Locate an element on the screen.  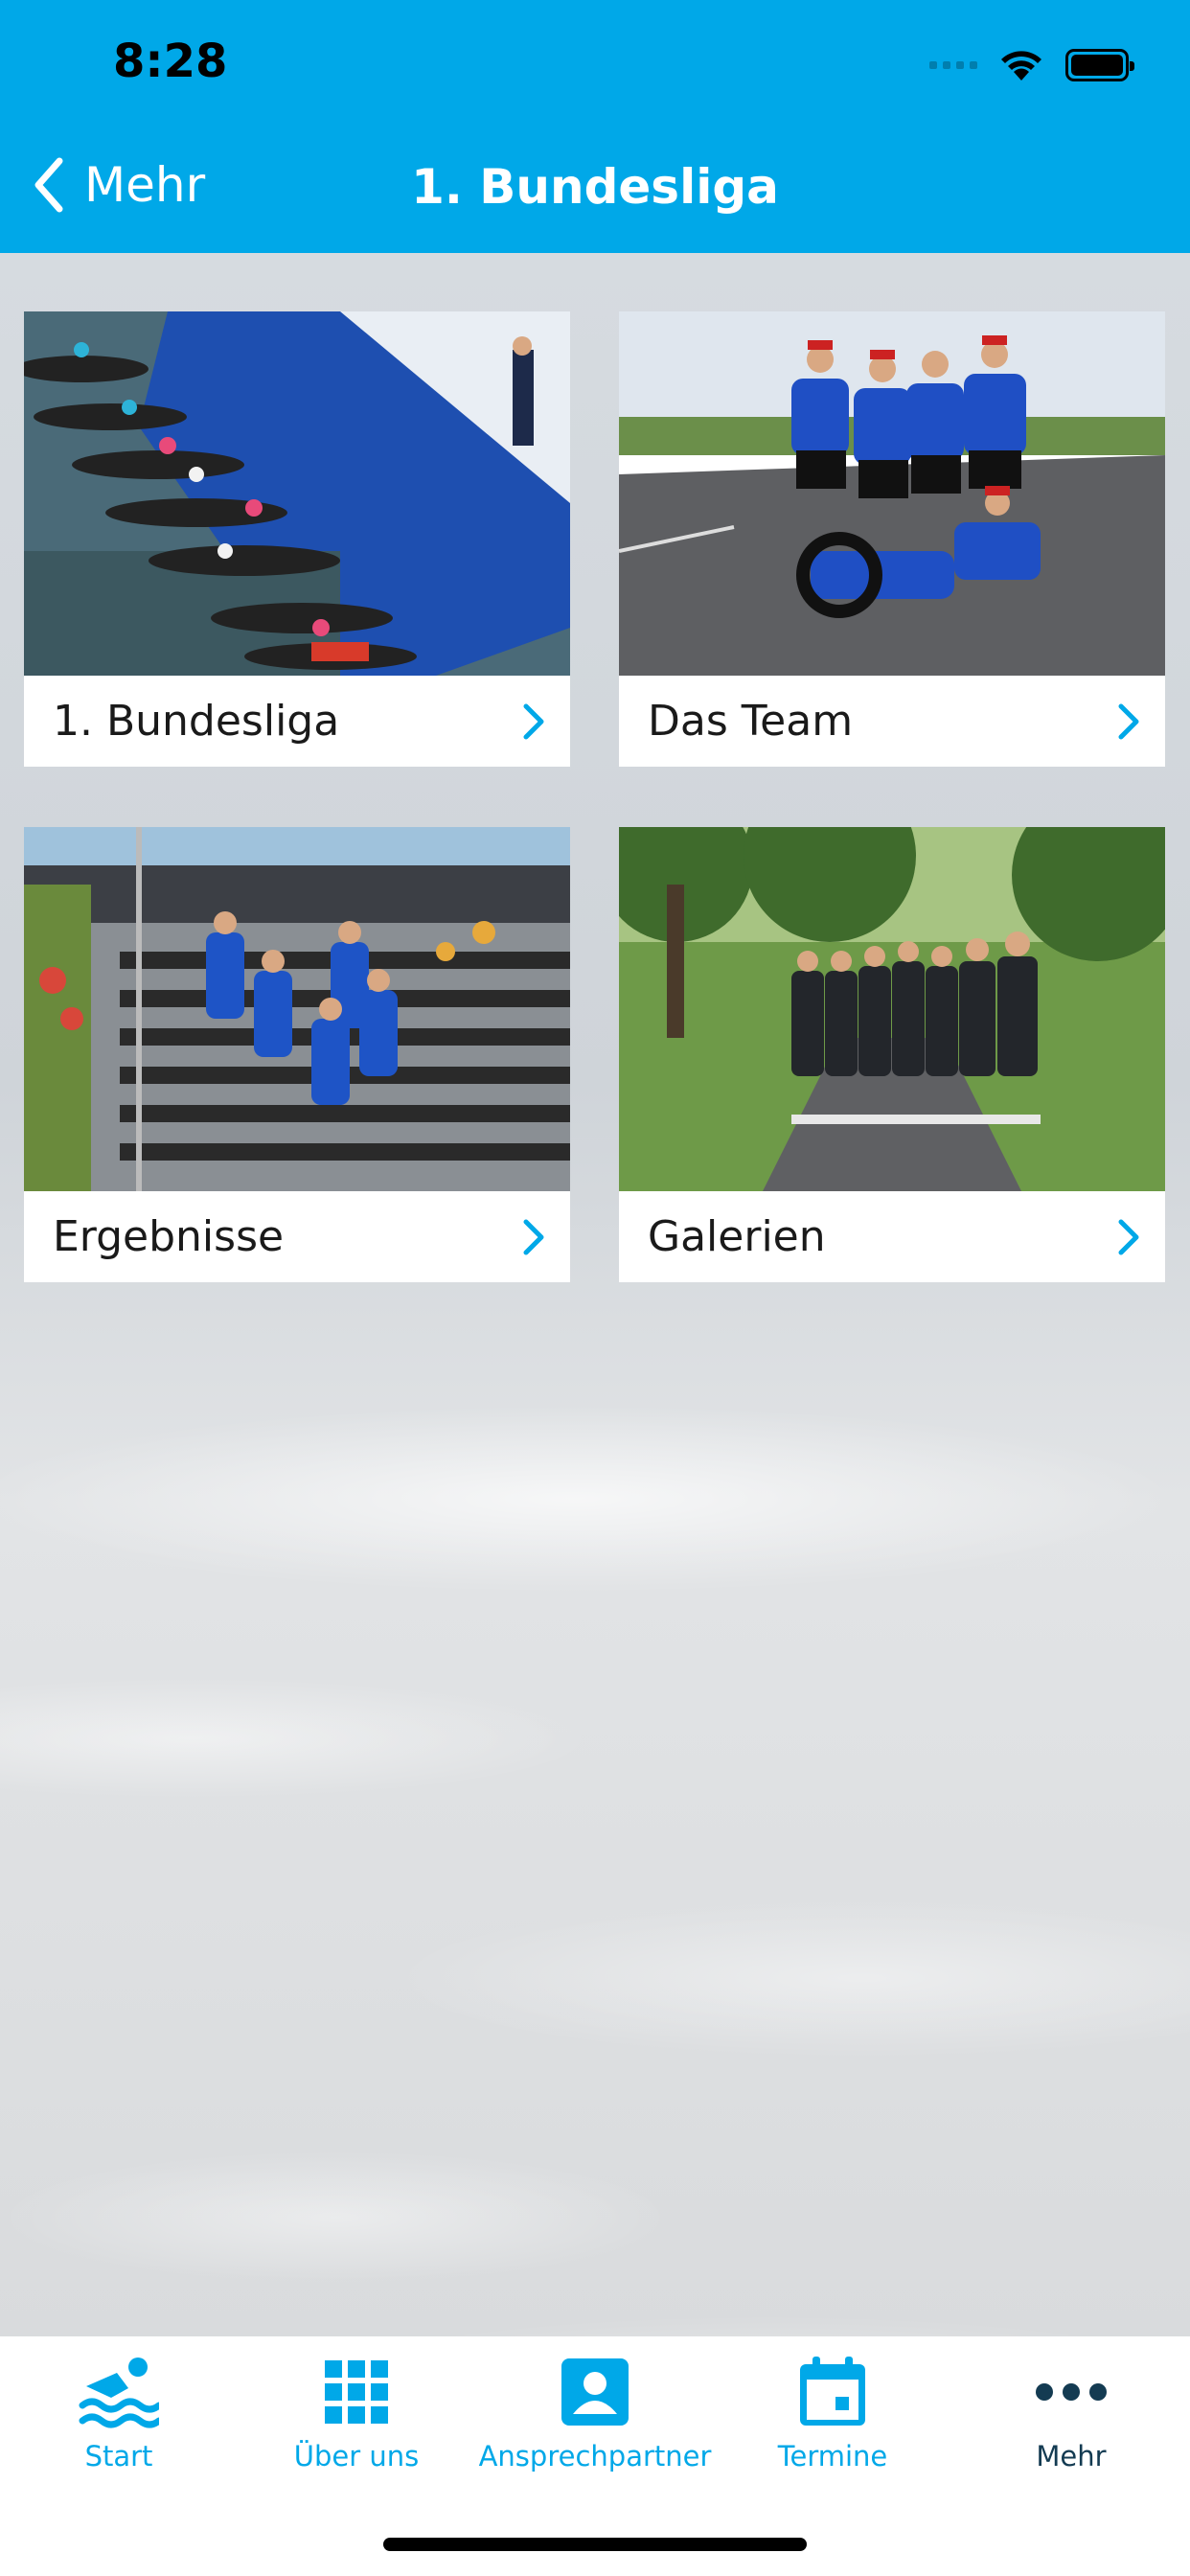
swimmer-icon is located at coordinates (119, 2392).